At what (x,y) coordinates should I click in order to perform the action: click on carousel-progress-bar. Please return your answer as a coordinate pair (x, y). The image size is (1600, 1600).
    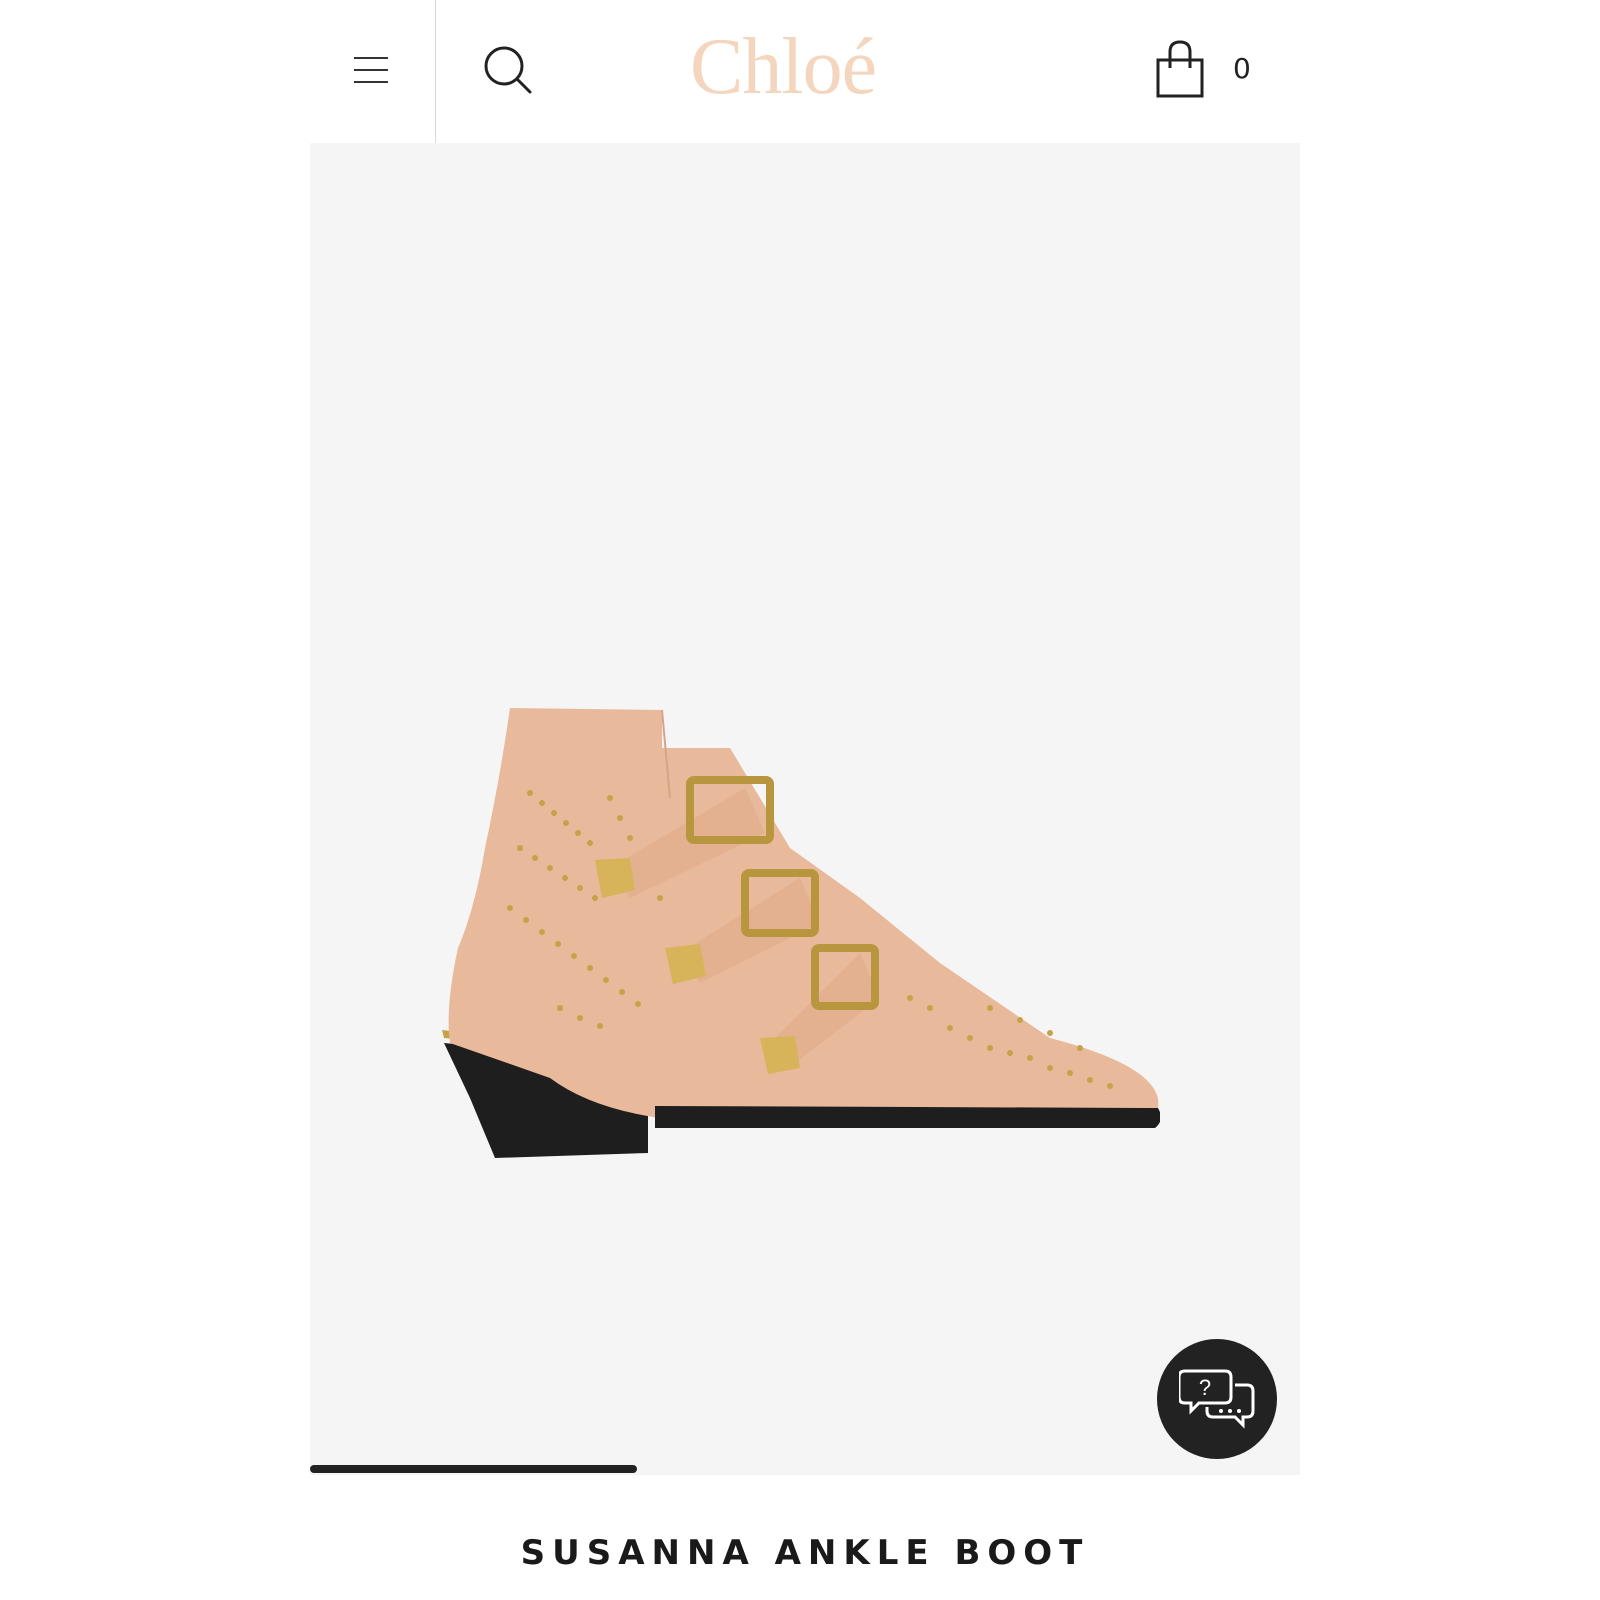
    Looking at the image, I should click on (473, 1469).